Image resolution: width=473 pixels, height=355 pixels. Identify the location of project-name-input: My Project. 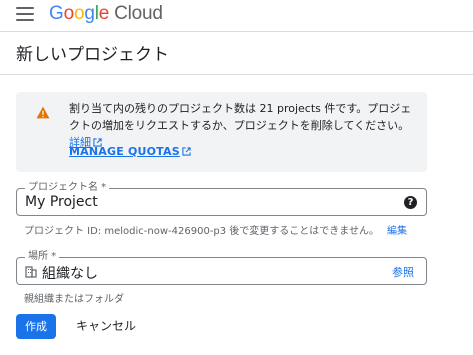
(61, 202).